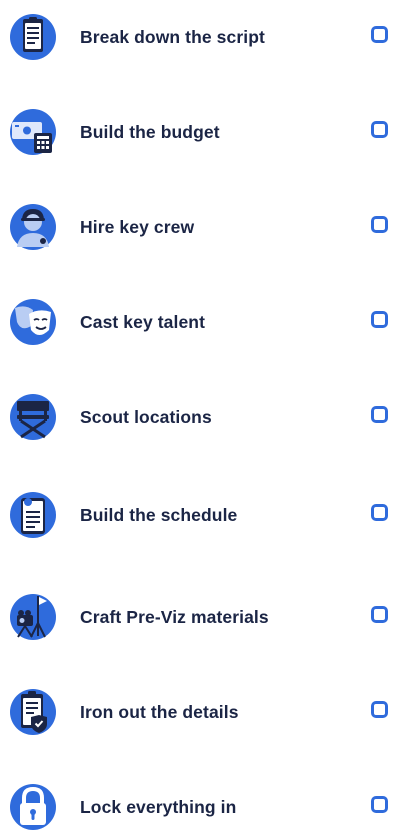 The width and height of the screenshot is (397, 837). Describe the element at coordinates (159, 515) in the screenshot. I see `checklist-item-label: Build the schedule` at that location.